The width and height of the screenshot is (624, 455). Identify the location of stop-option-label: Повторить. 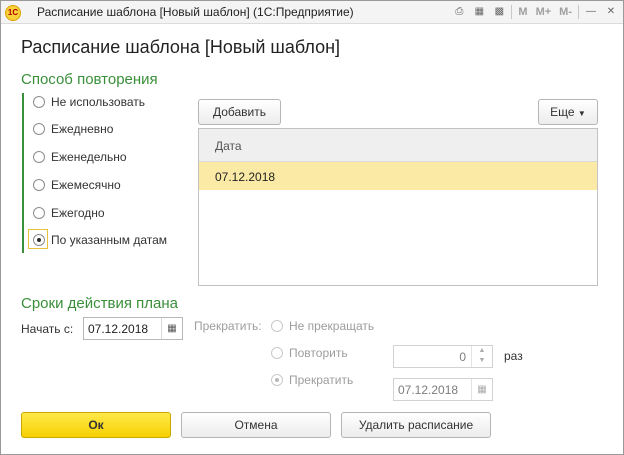
(318, 353).